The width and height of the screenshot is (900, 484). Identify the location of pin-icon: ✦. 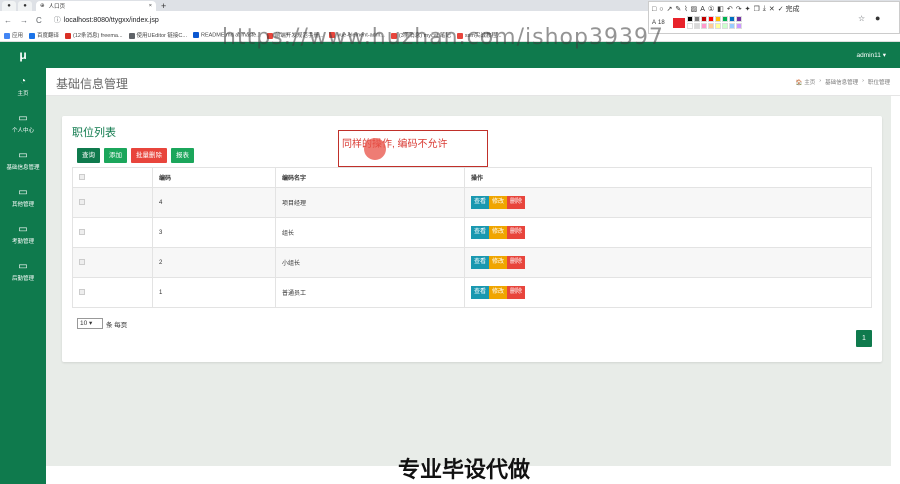
(748, 9).